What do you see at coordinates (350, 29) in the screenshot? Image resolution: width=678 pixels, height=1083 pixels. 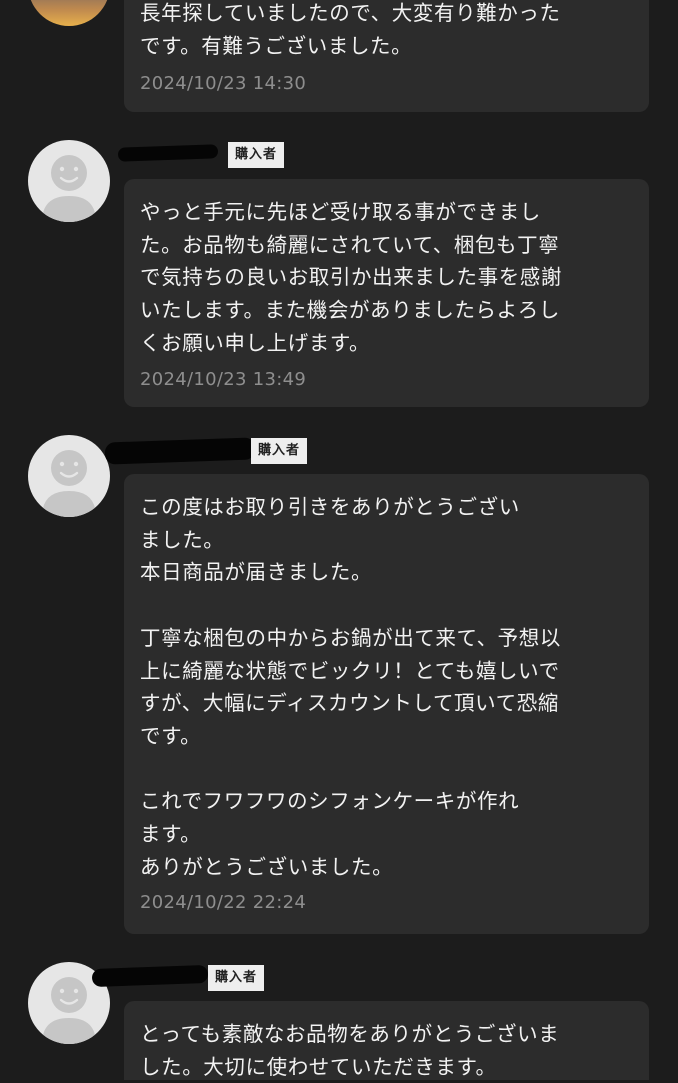 I see `review-message: 長年探していましたので、大変有り難かった です。有難うございました。` at bounding box center [350, 29].